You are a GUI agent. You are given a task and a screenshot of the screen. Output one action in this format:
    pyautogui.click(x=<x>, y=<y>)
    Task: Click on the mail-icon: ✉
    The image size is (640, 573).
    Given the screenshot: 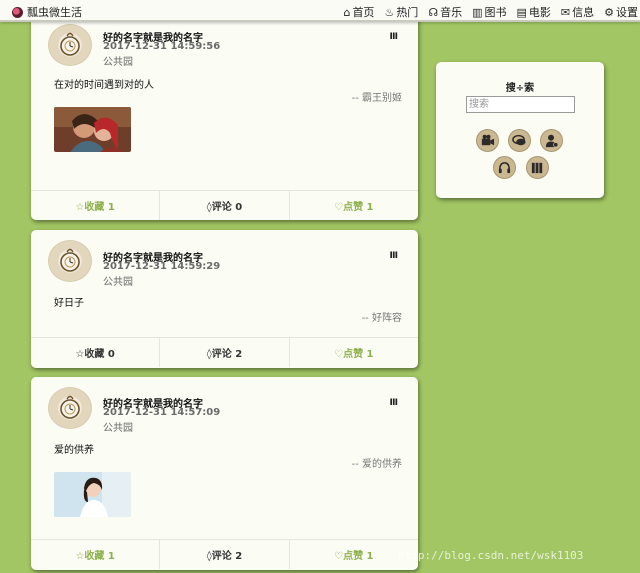 What is the action you would take?
    pyautogui.click(x=565, y=12)
    